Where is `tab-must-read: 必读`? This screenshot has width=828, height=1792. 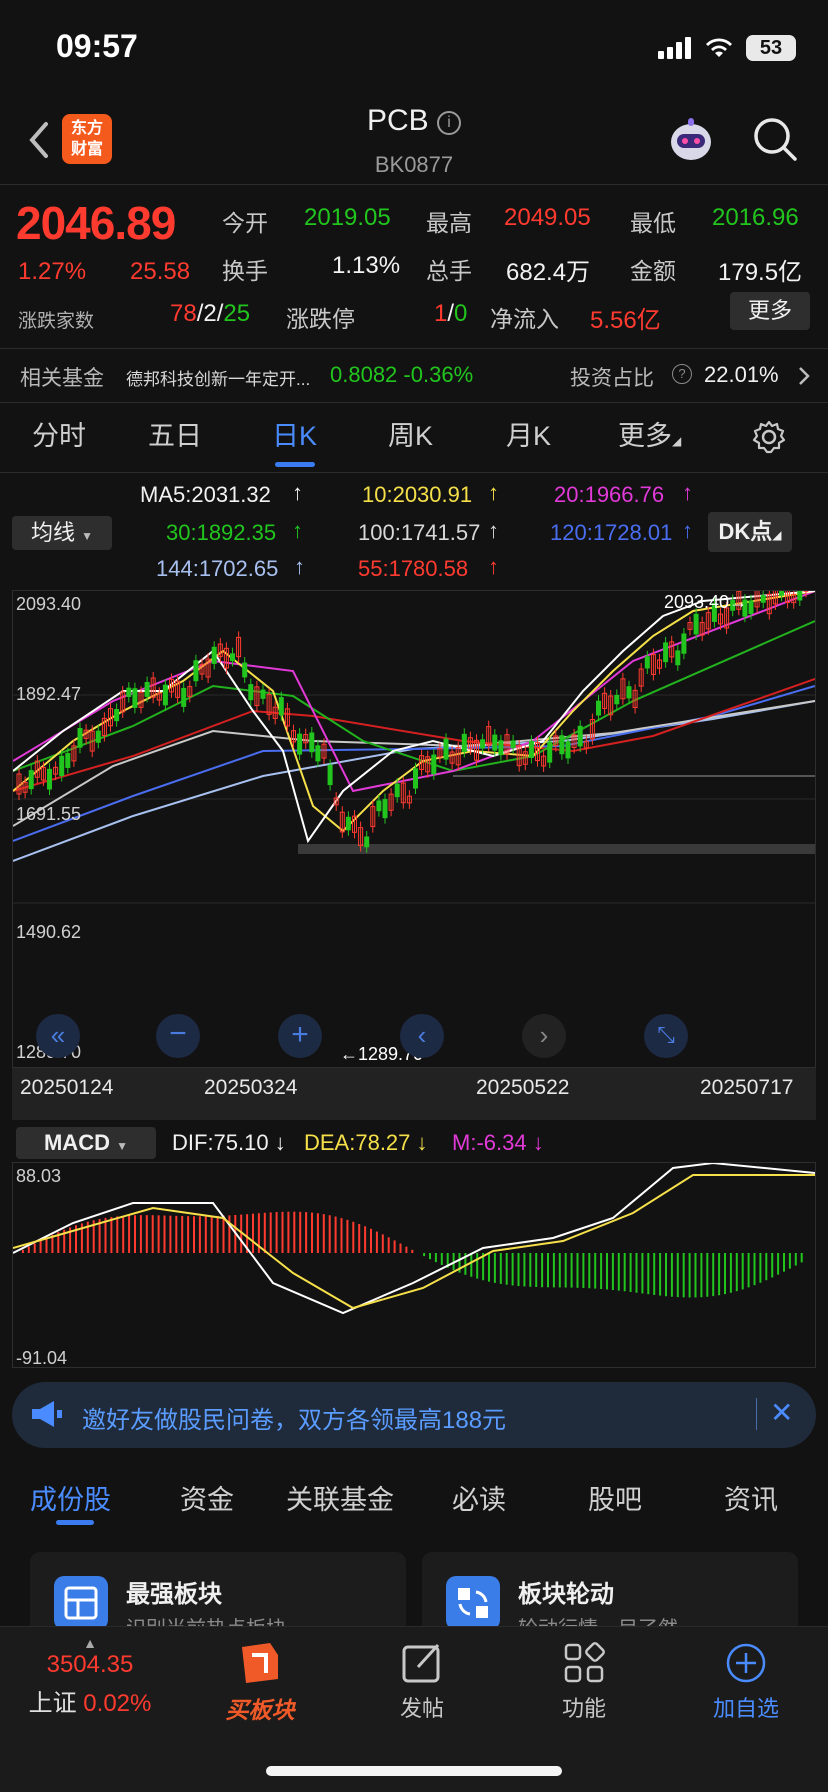
tab-must-read: 必读 is located at coordinates (479, 1497).